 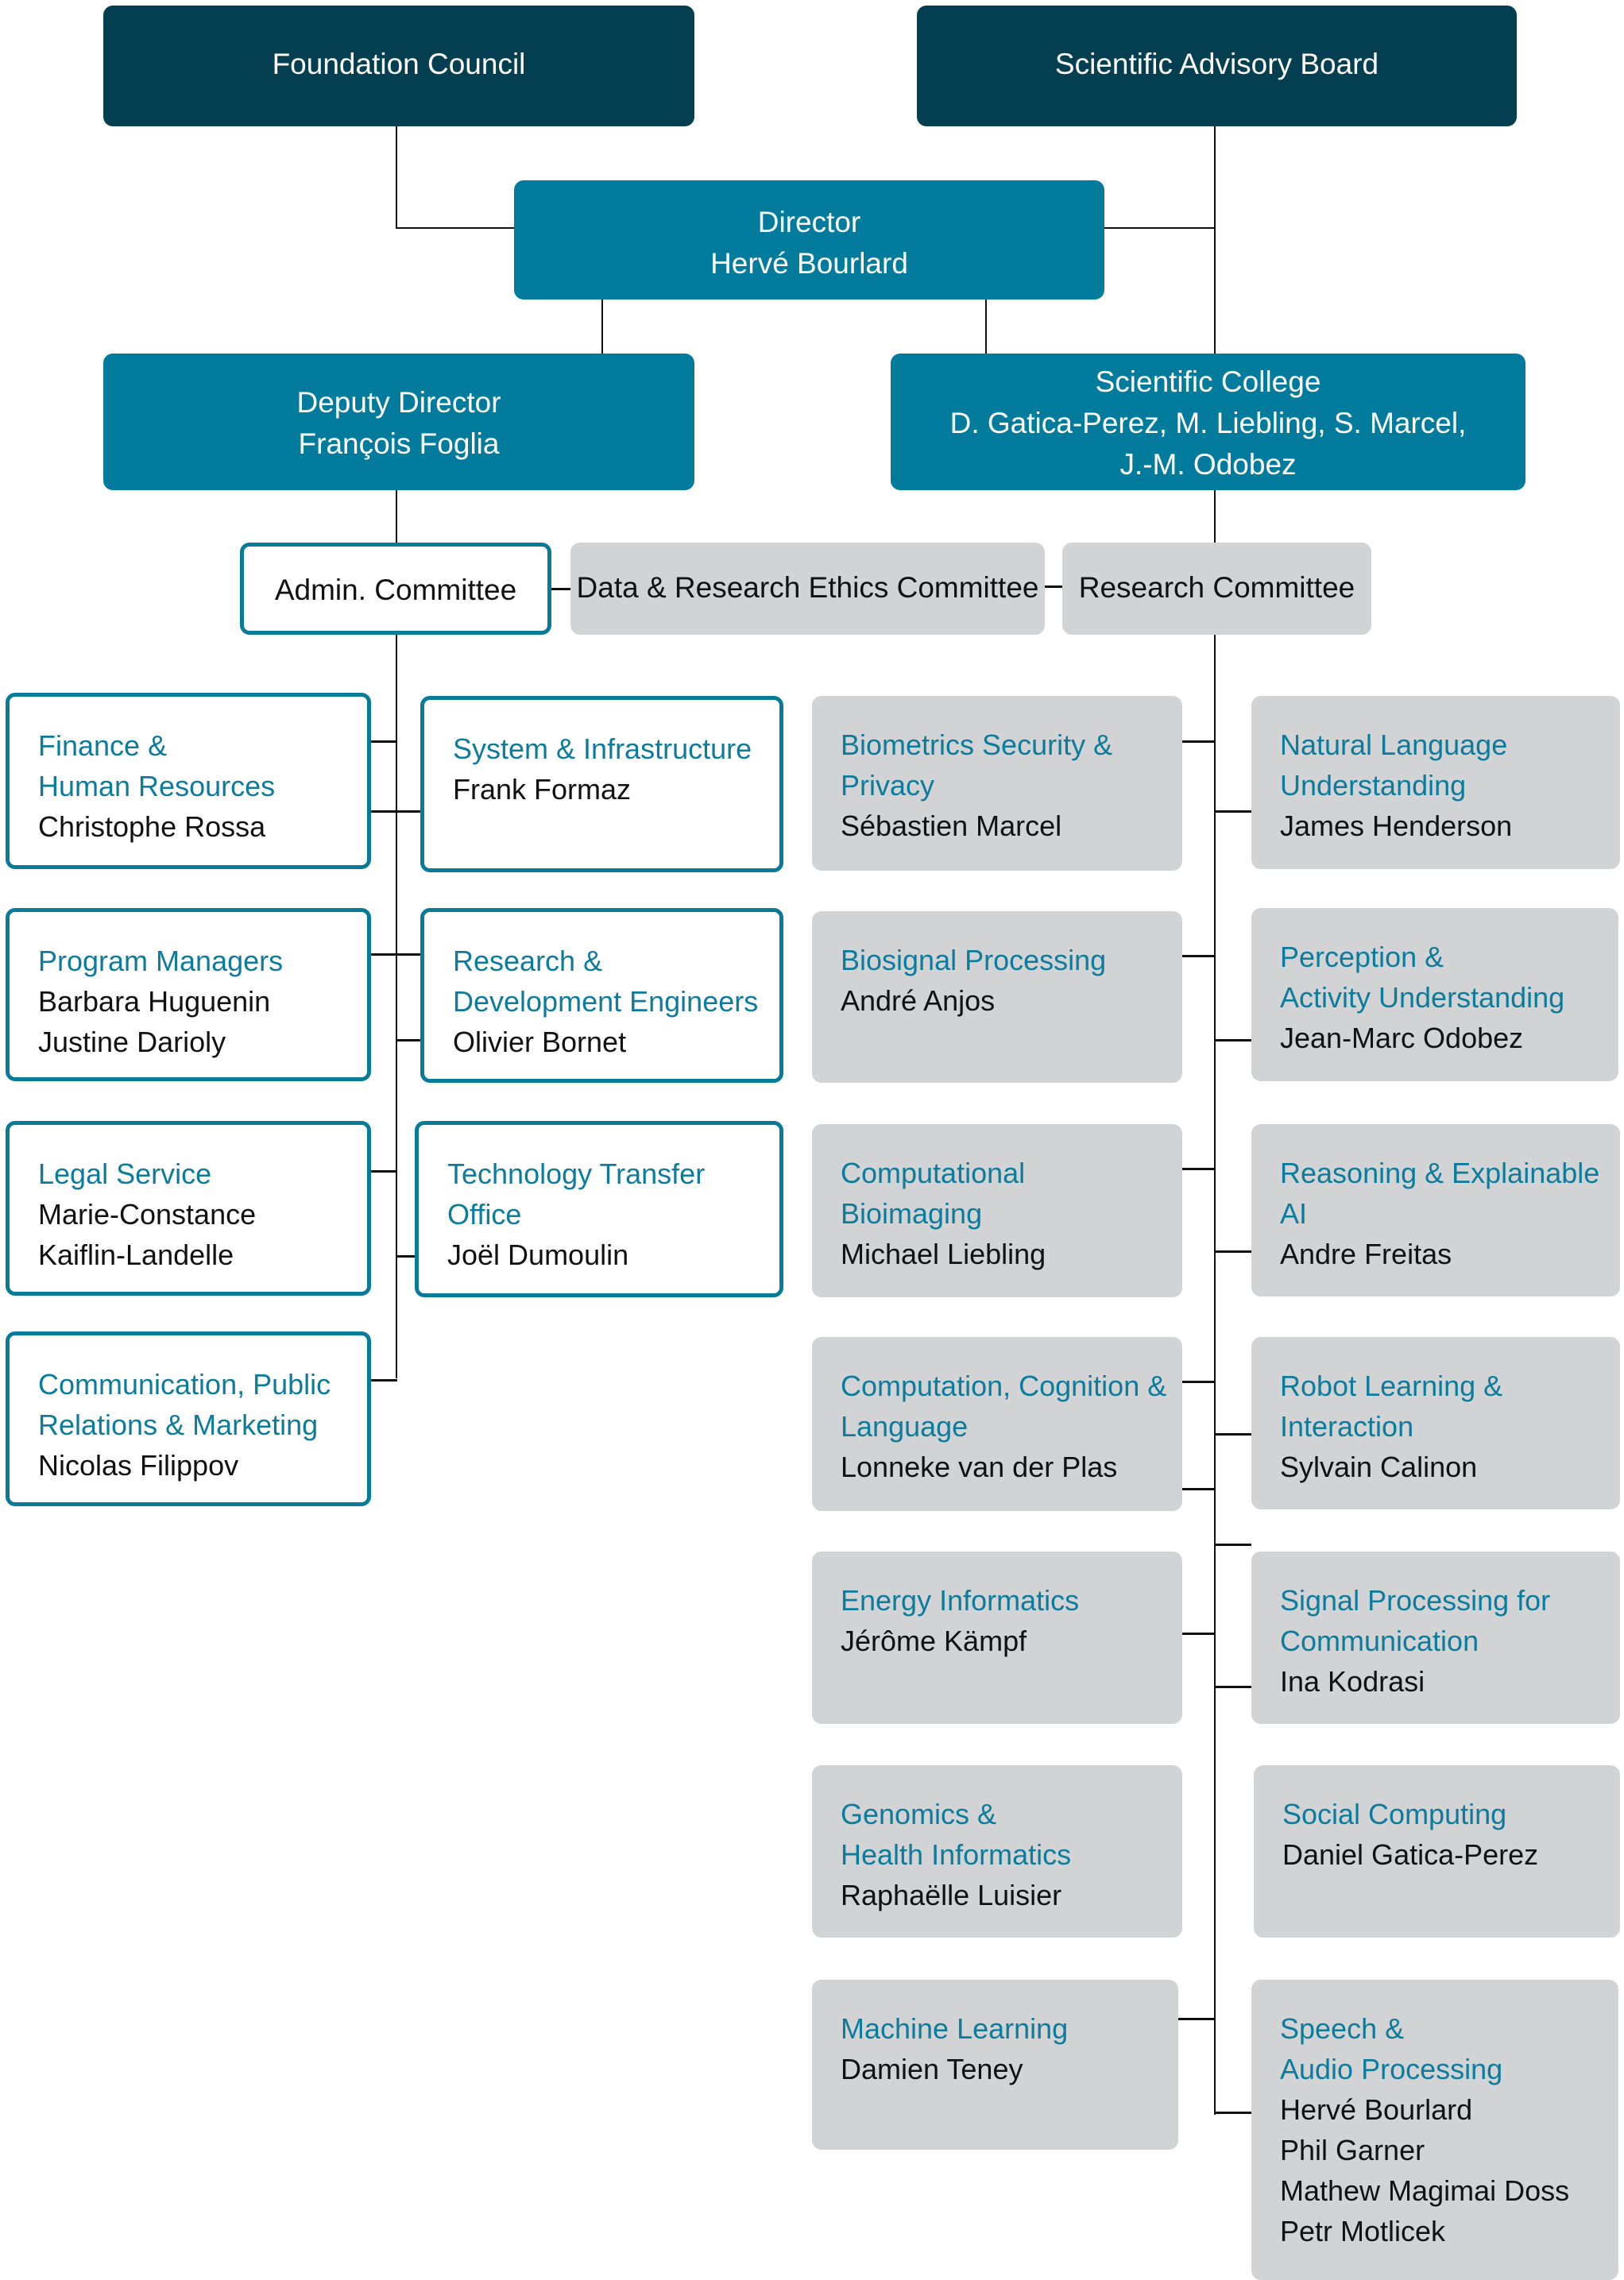 What do you see at coordinates (809, 240) in the screenshot?
I see `director-box: Director Hervé Bourlard` at bounding box center [809, 240].